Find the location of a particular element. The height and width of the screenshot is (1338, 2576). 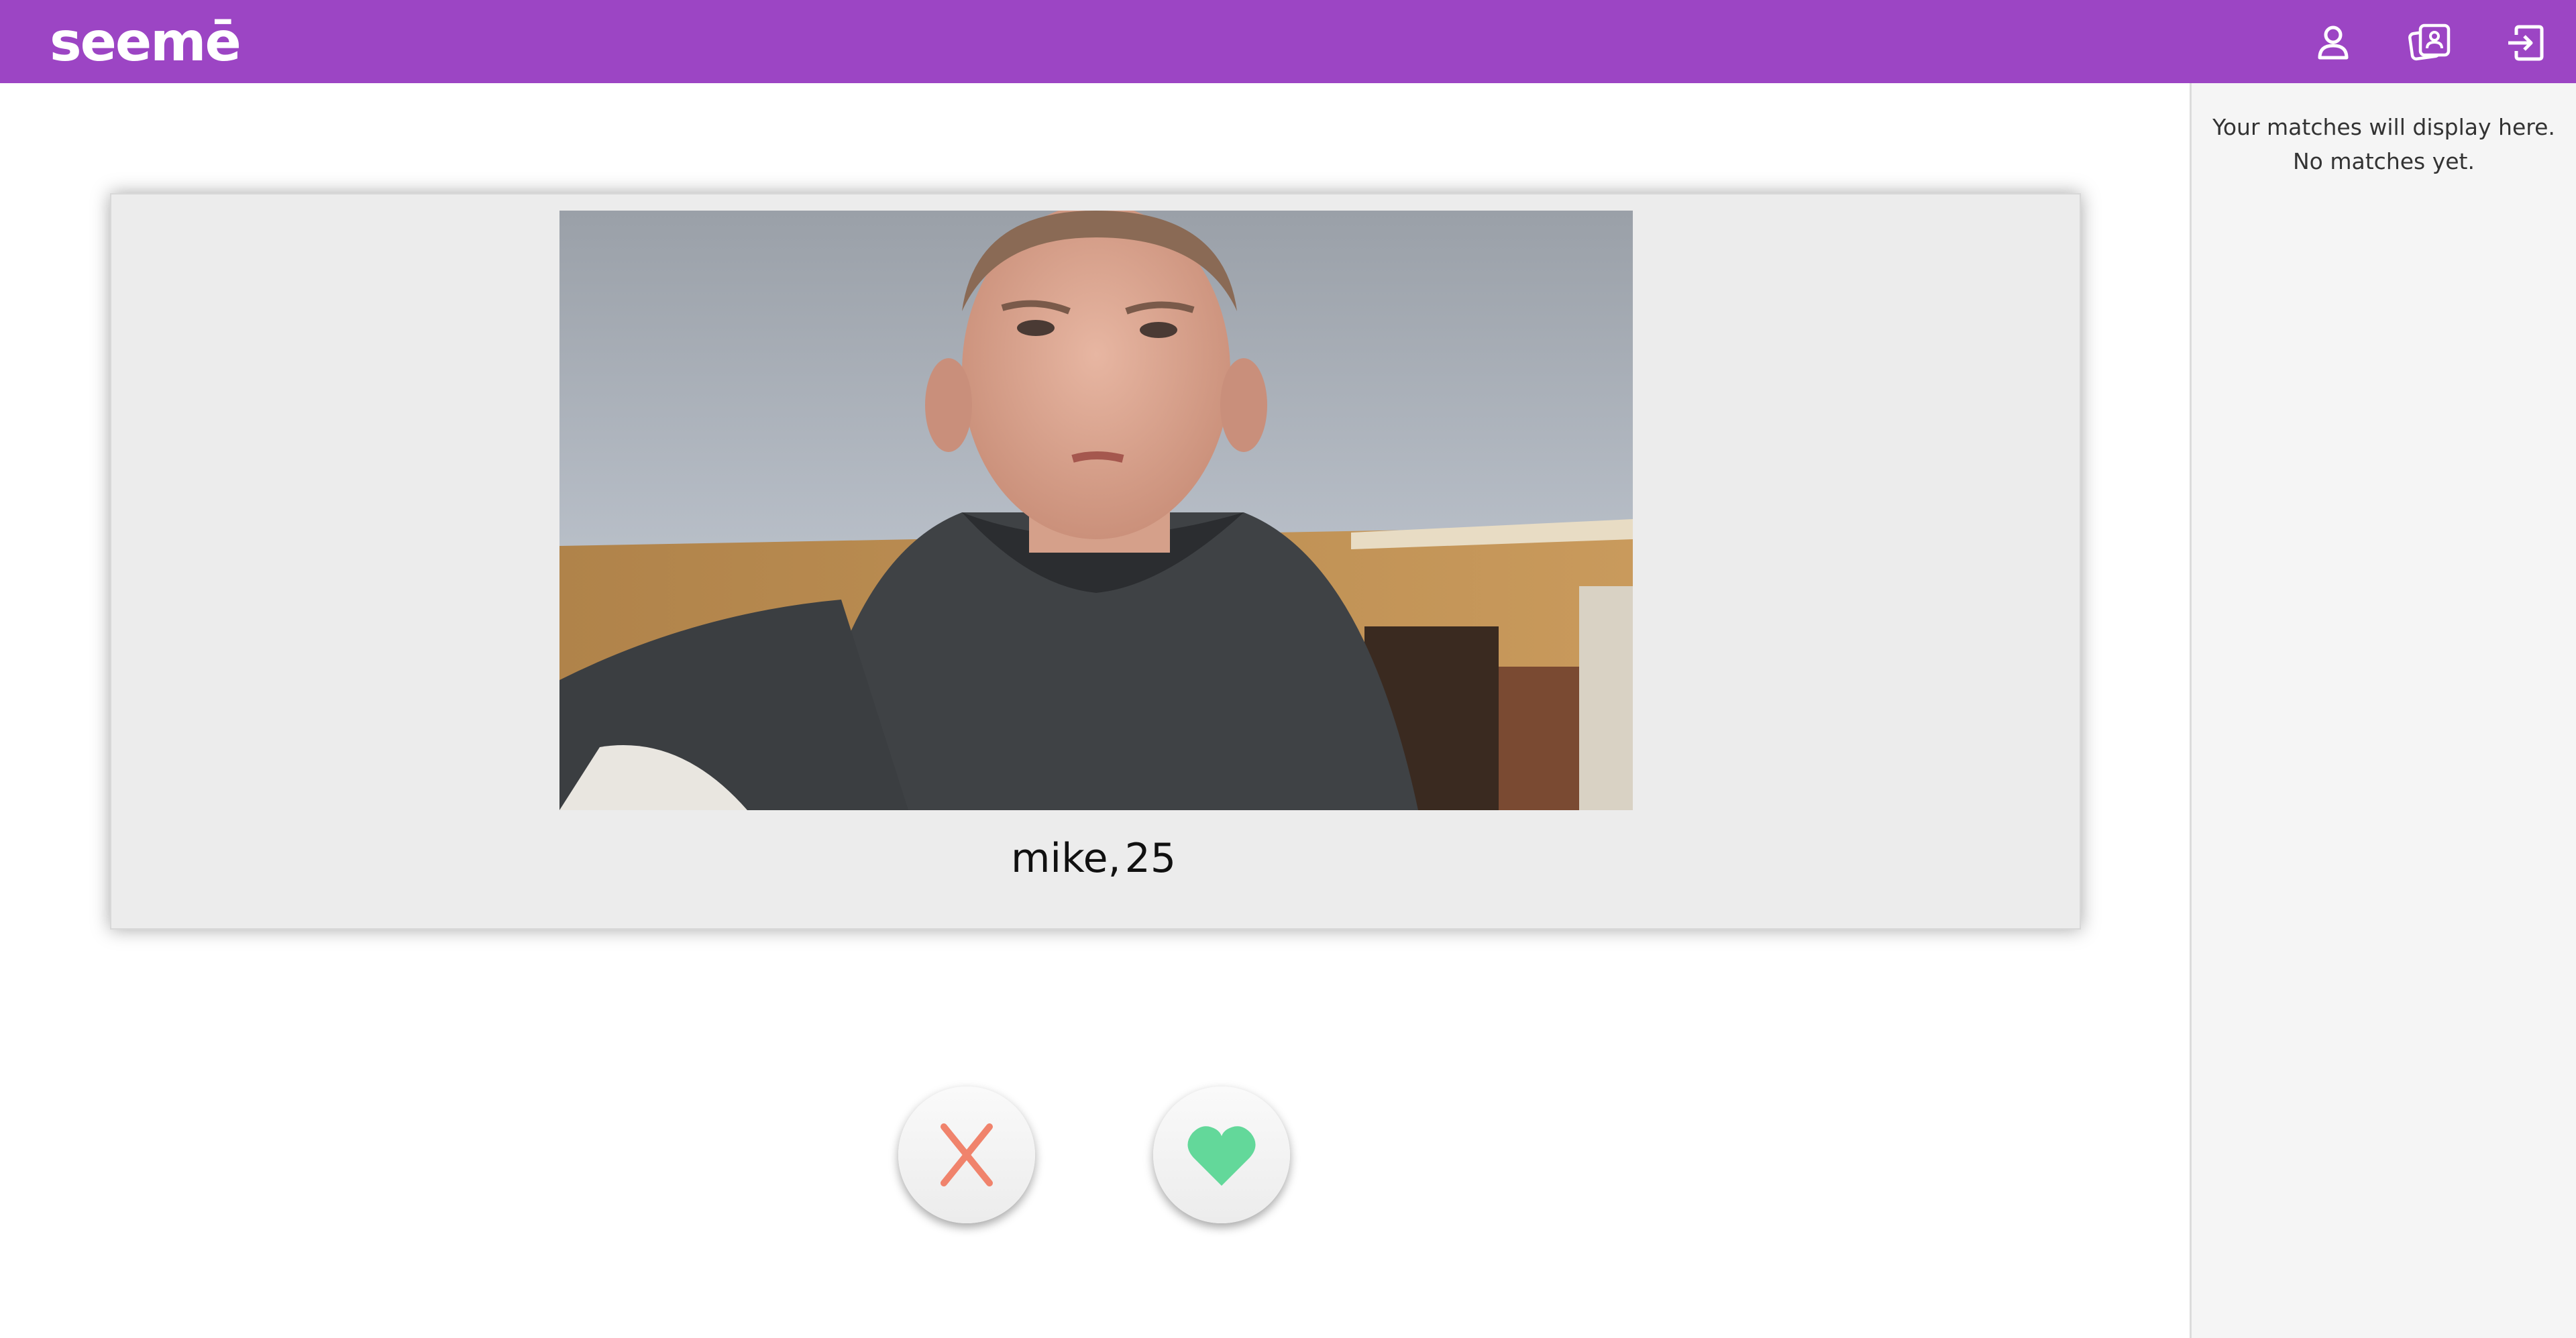

heart-icon is located at coordinates (1221, 1156).